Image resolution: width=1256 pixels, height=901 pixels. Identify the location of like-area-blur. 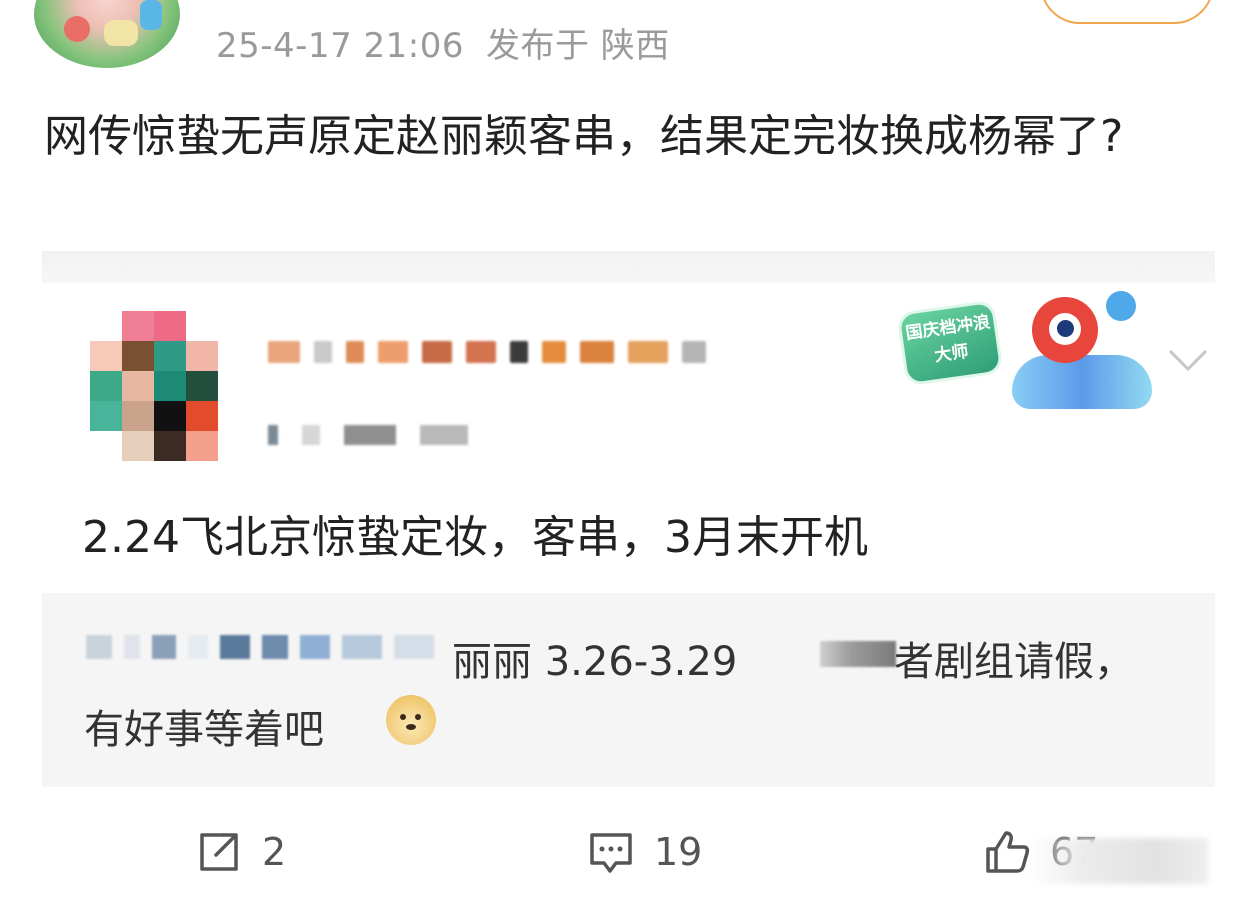
(1119, 861).